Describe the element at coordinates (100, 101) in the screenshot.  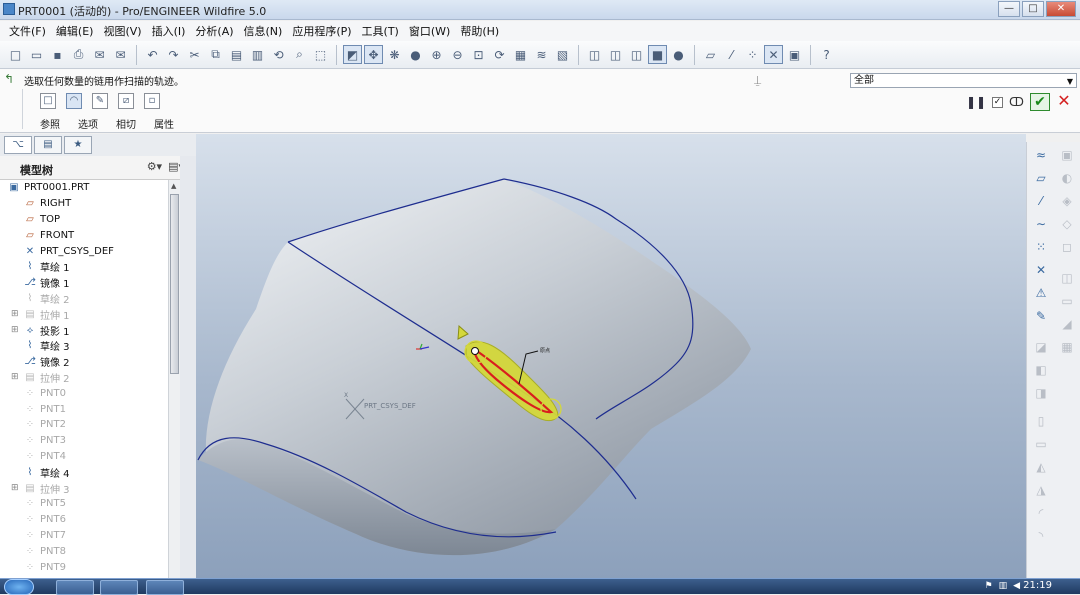
I see `sketch-section-icon: ✎` at that location.